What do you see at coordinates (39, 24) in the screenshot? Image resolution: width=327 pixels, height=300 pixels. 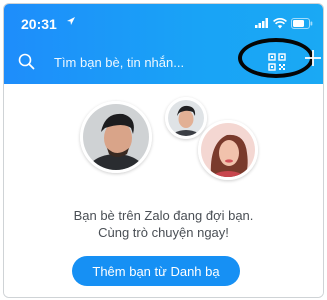 I see `status-time: 20:31` at bounding box center [39, 24].